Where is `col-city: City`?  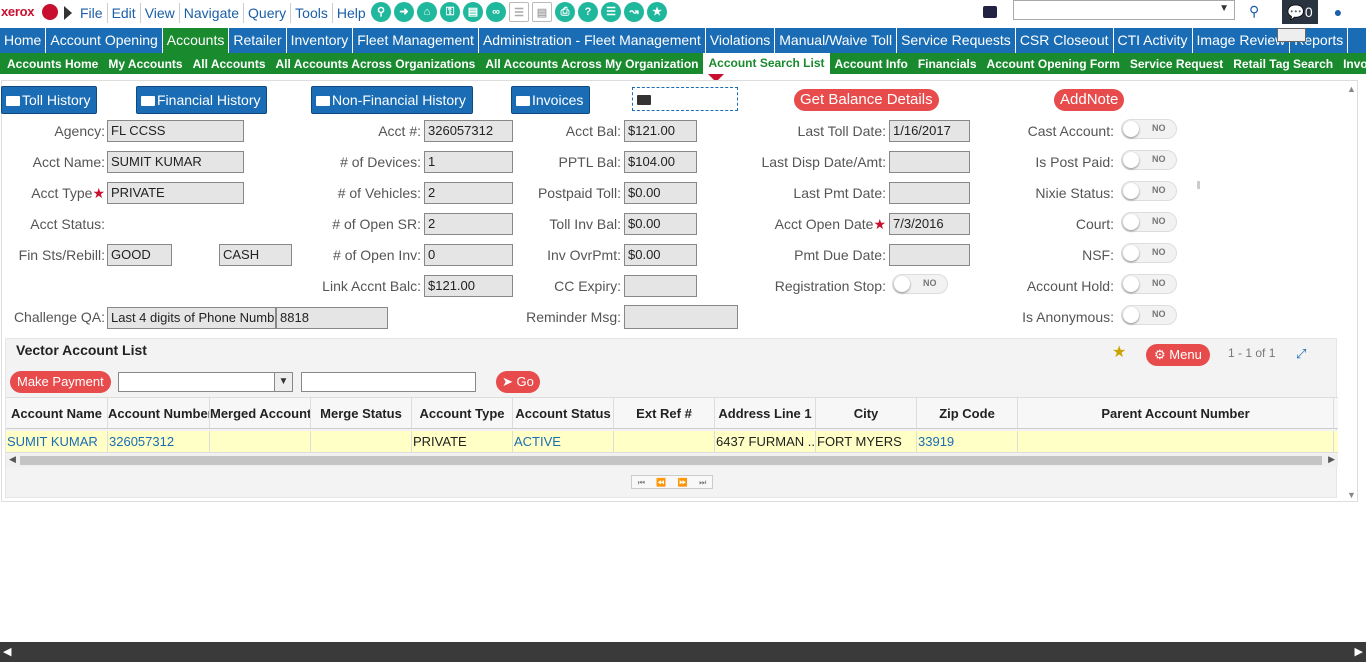 col-city: City is located at coordinates (866, 413).